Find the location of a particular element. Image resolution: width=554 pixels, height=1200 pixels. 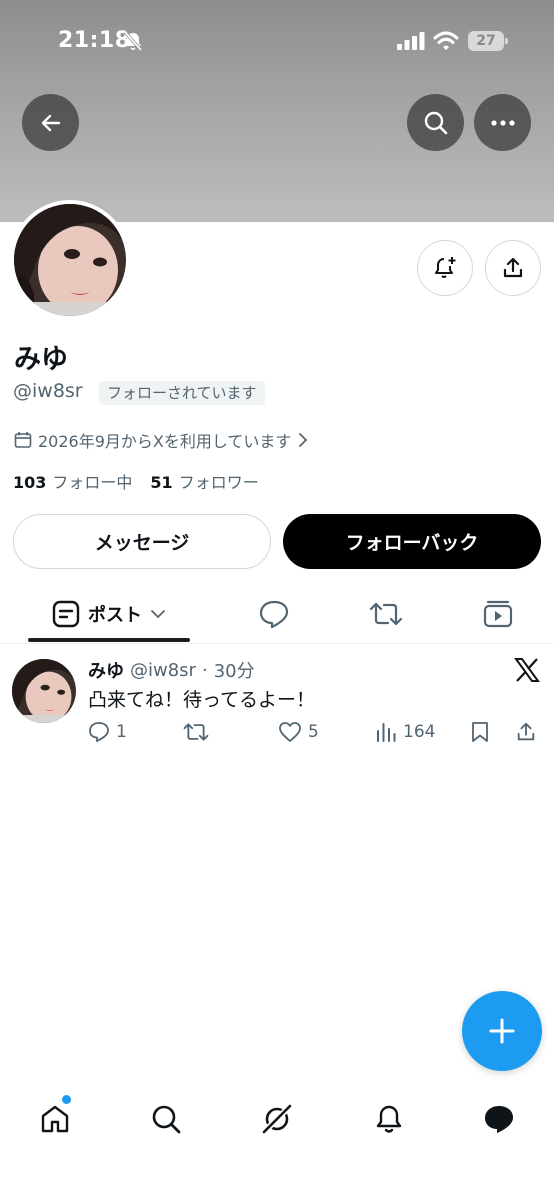

views-button: 164 is located at coordinates (405, 732).